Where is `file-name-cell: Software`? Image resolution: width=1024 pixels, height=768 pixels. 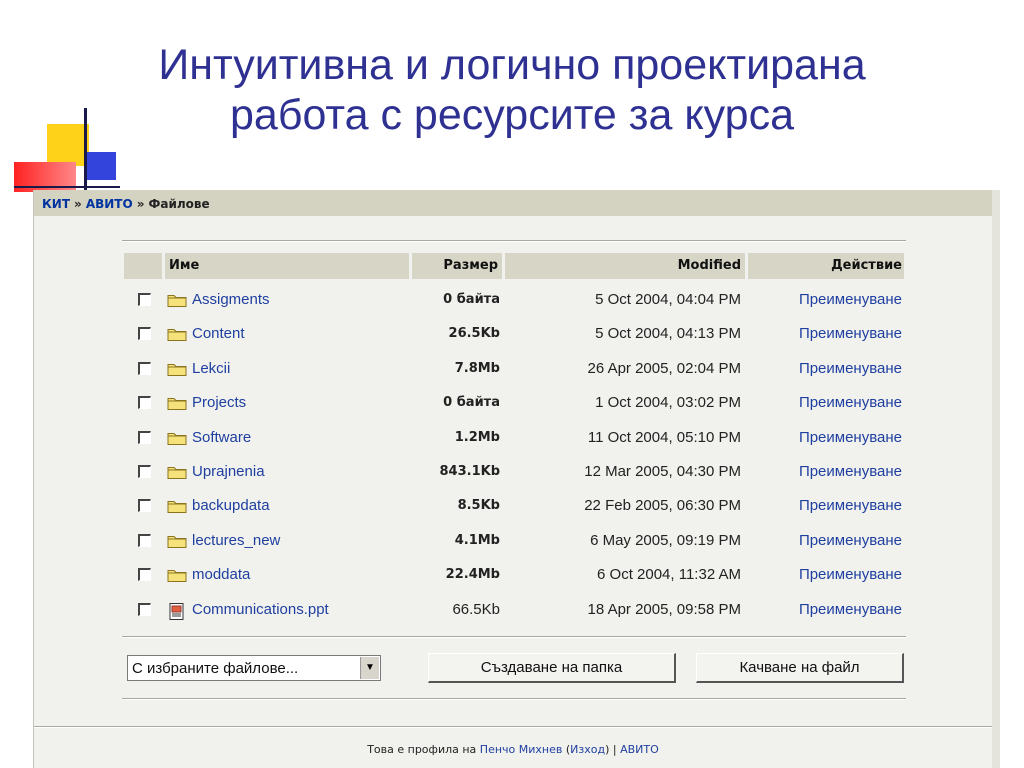 file-name-cell: Software is located at coordinates (221, 438).